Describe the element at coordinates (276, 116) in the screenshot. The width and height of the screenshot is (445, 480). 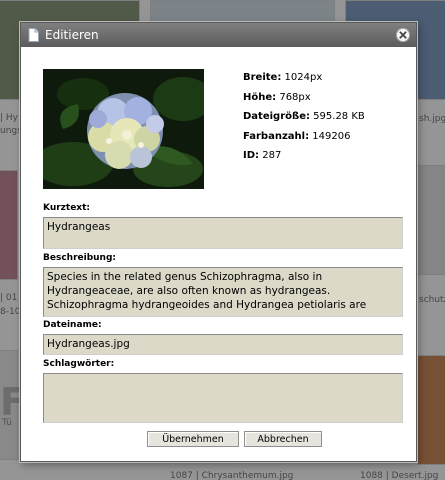
I see `info-key: Dateigröße:` at that location.